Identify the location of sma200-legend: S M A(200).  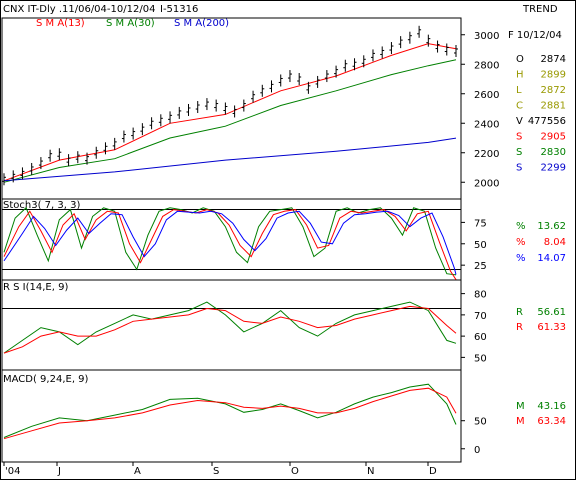
(201, 23).